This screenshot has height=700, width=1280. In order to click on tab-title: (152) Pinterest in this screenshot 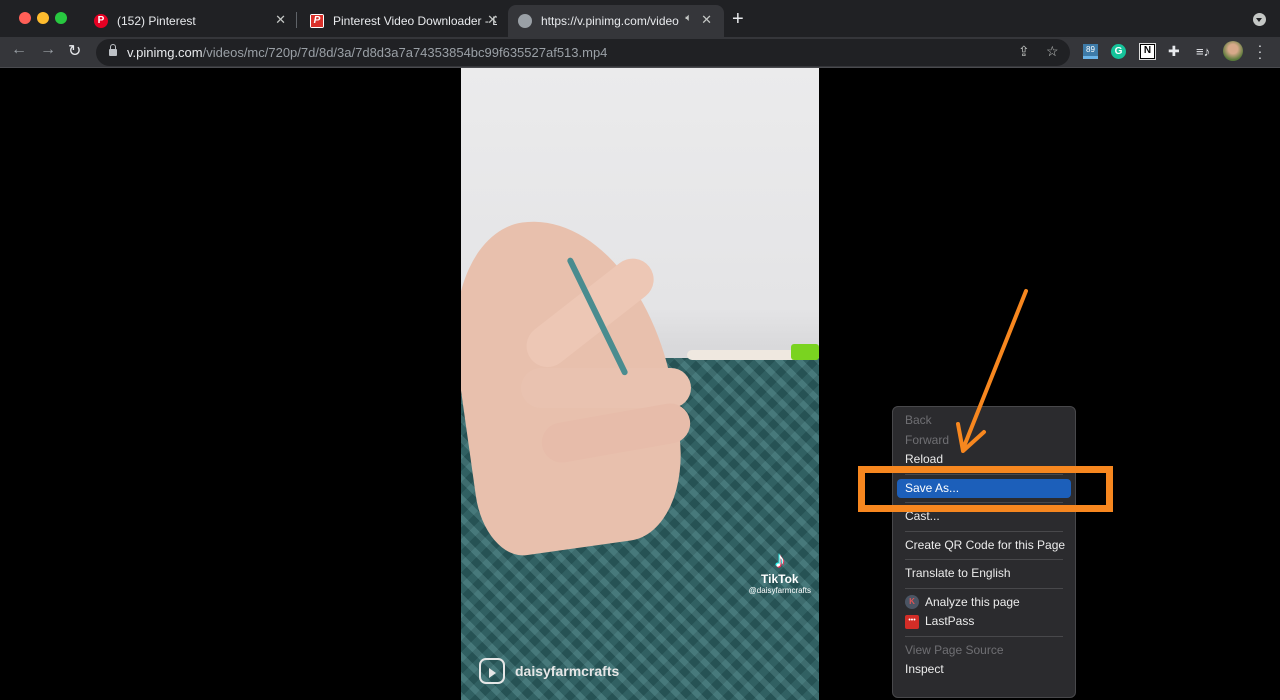, I will do `click(156, 21)`.